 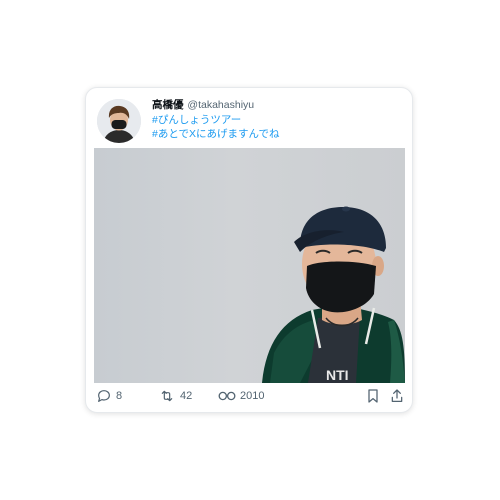 What do you see at coordinates (186, 396) in the screenshot?
I see `retweet-count: 42` at bounding box center [186, 396].